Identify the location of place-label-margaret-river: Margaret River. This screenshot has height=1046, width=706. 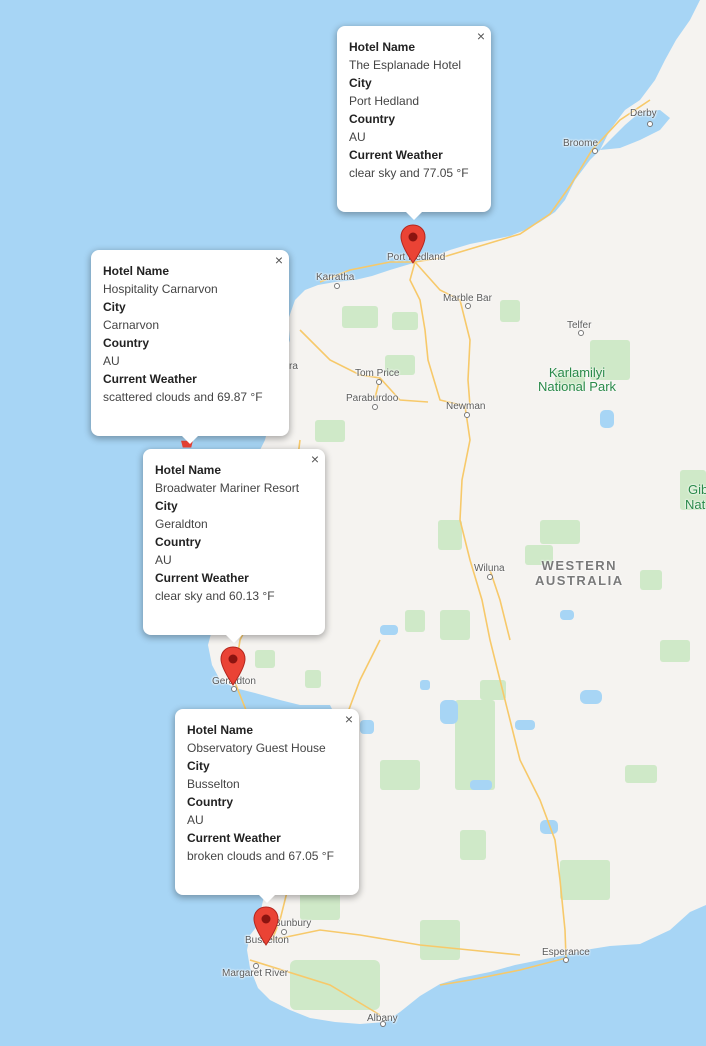
(255, 973).